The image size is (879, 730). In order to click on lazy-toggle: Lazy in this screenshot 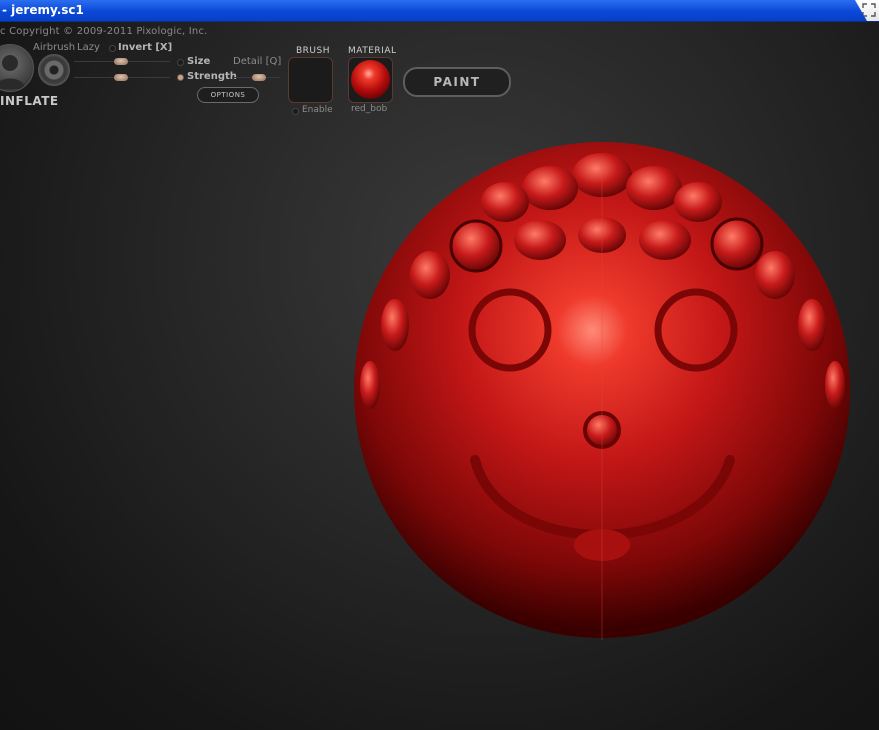, I will do `click(88, 47)`.